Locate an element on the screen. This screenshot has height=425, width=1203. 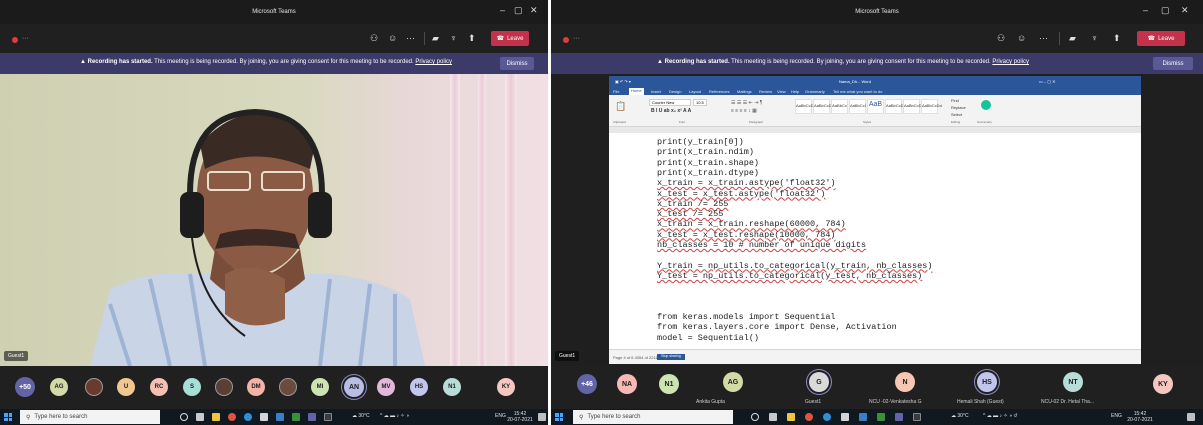
paste-icon: 📋 is located at coordinates (620, 106).